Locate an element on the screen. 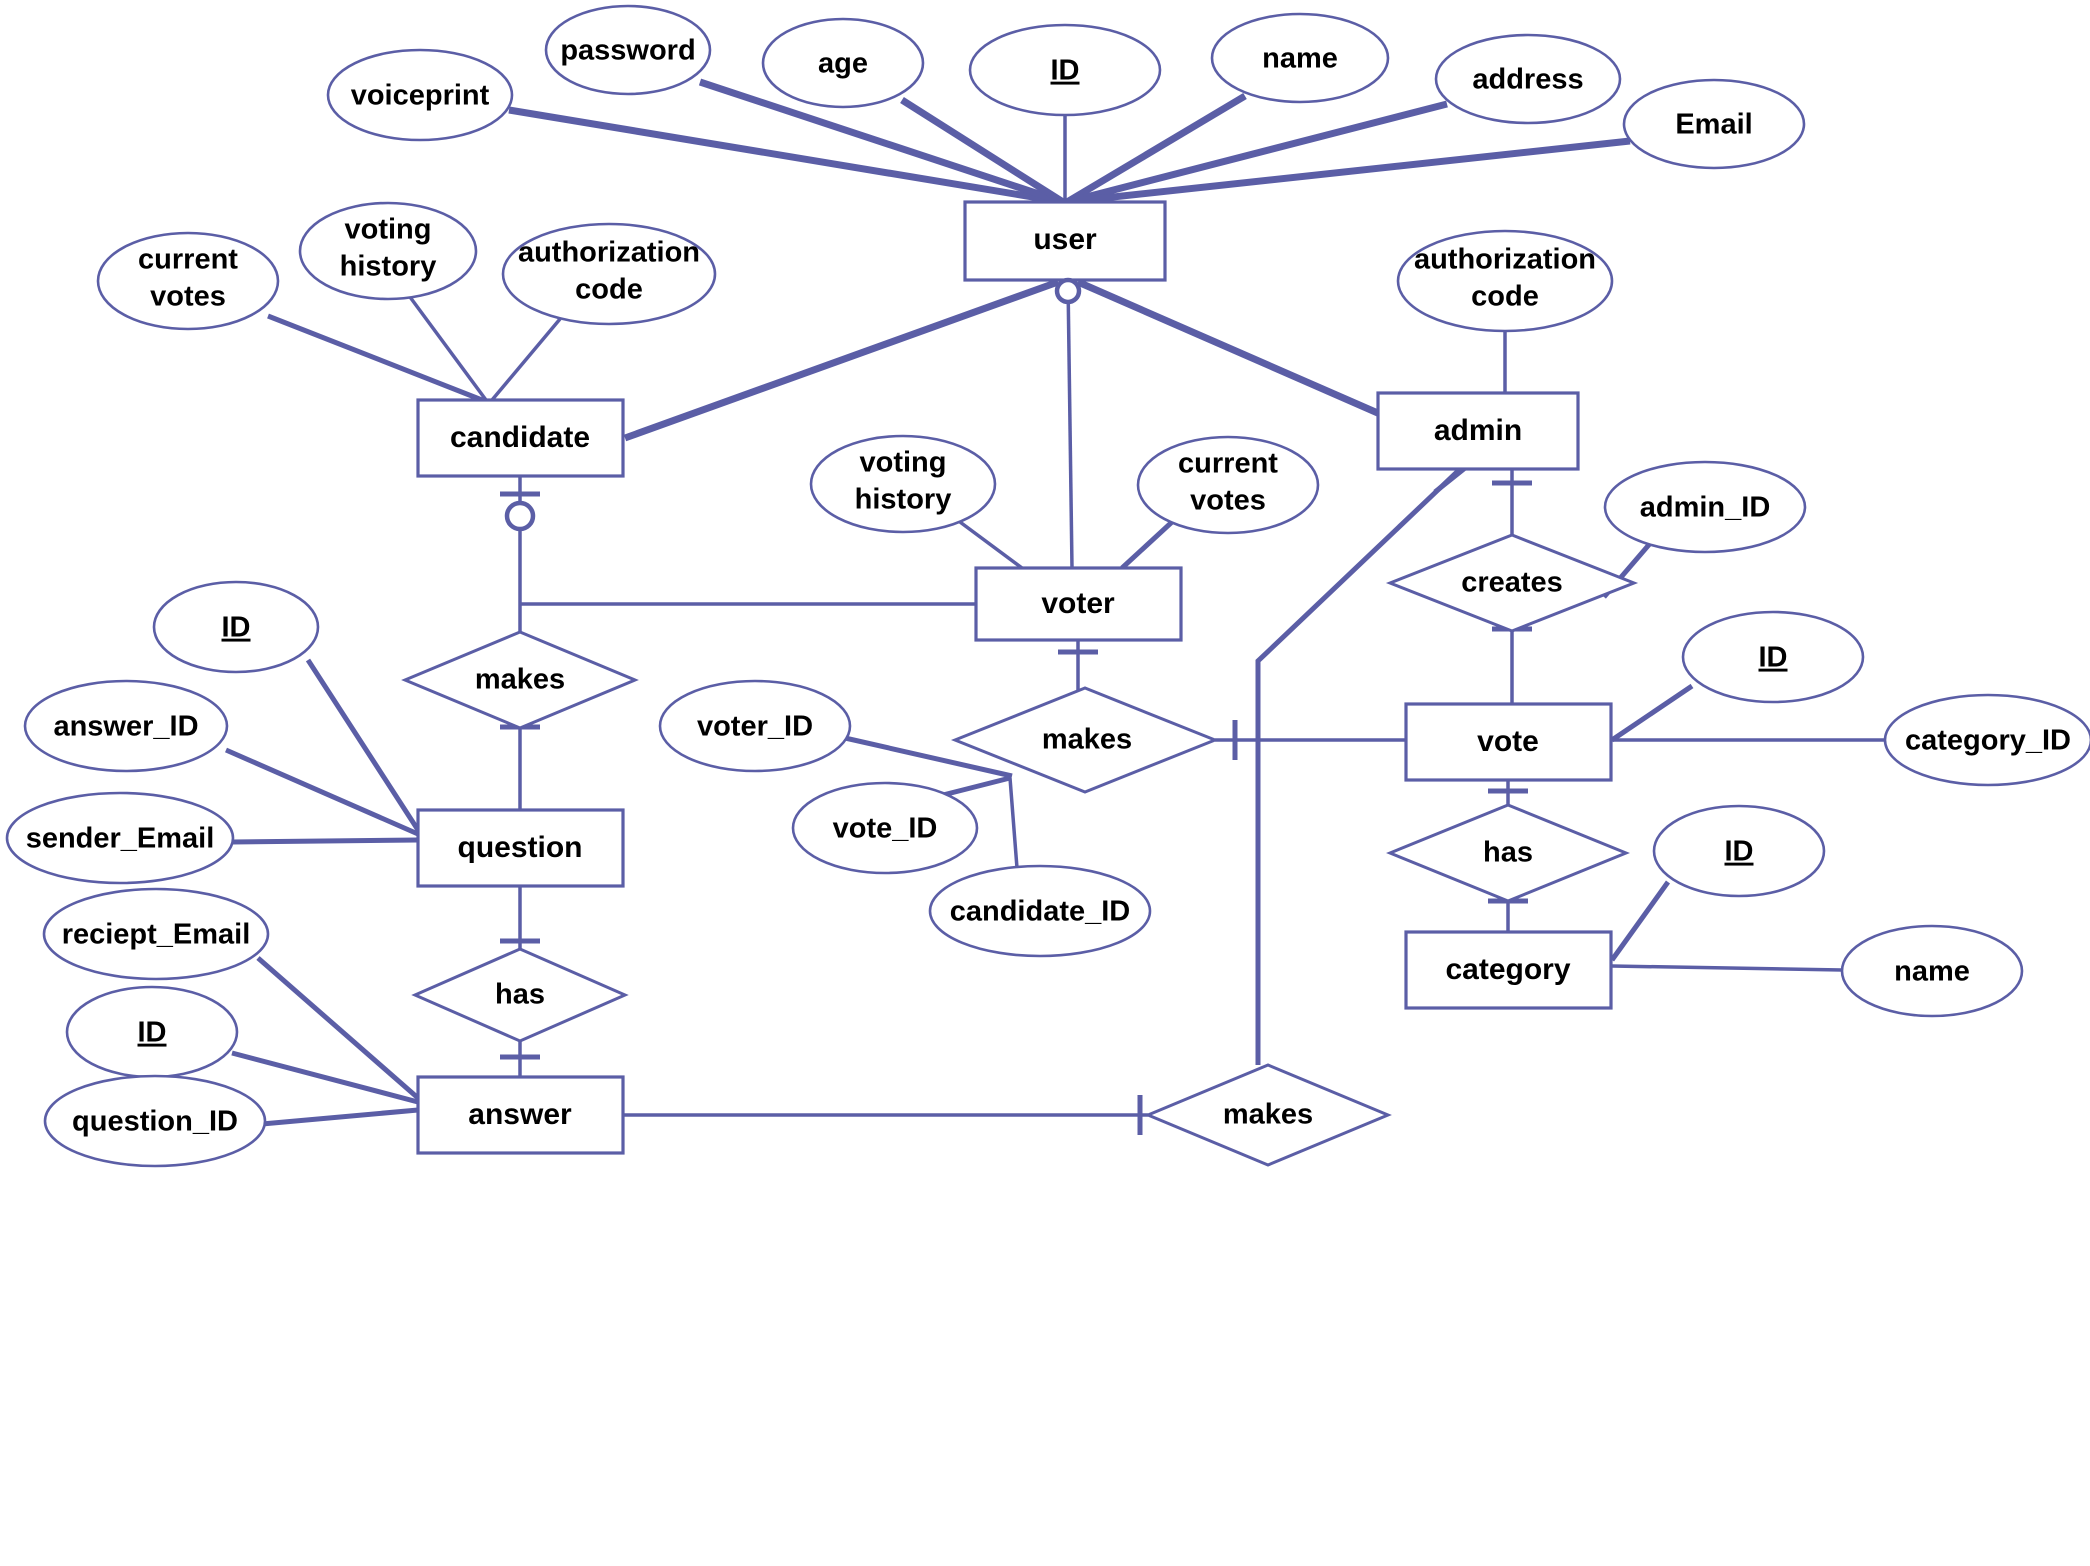 This screenshot has height=1566, width=2090. attribute-admin-authorization-code: authorization code is located at coordinates (1505, 281).